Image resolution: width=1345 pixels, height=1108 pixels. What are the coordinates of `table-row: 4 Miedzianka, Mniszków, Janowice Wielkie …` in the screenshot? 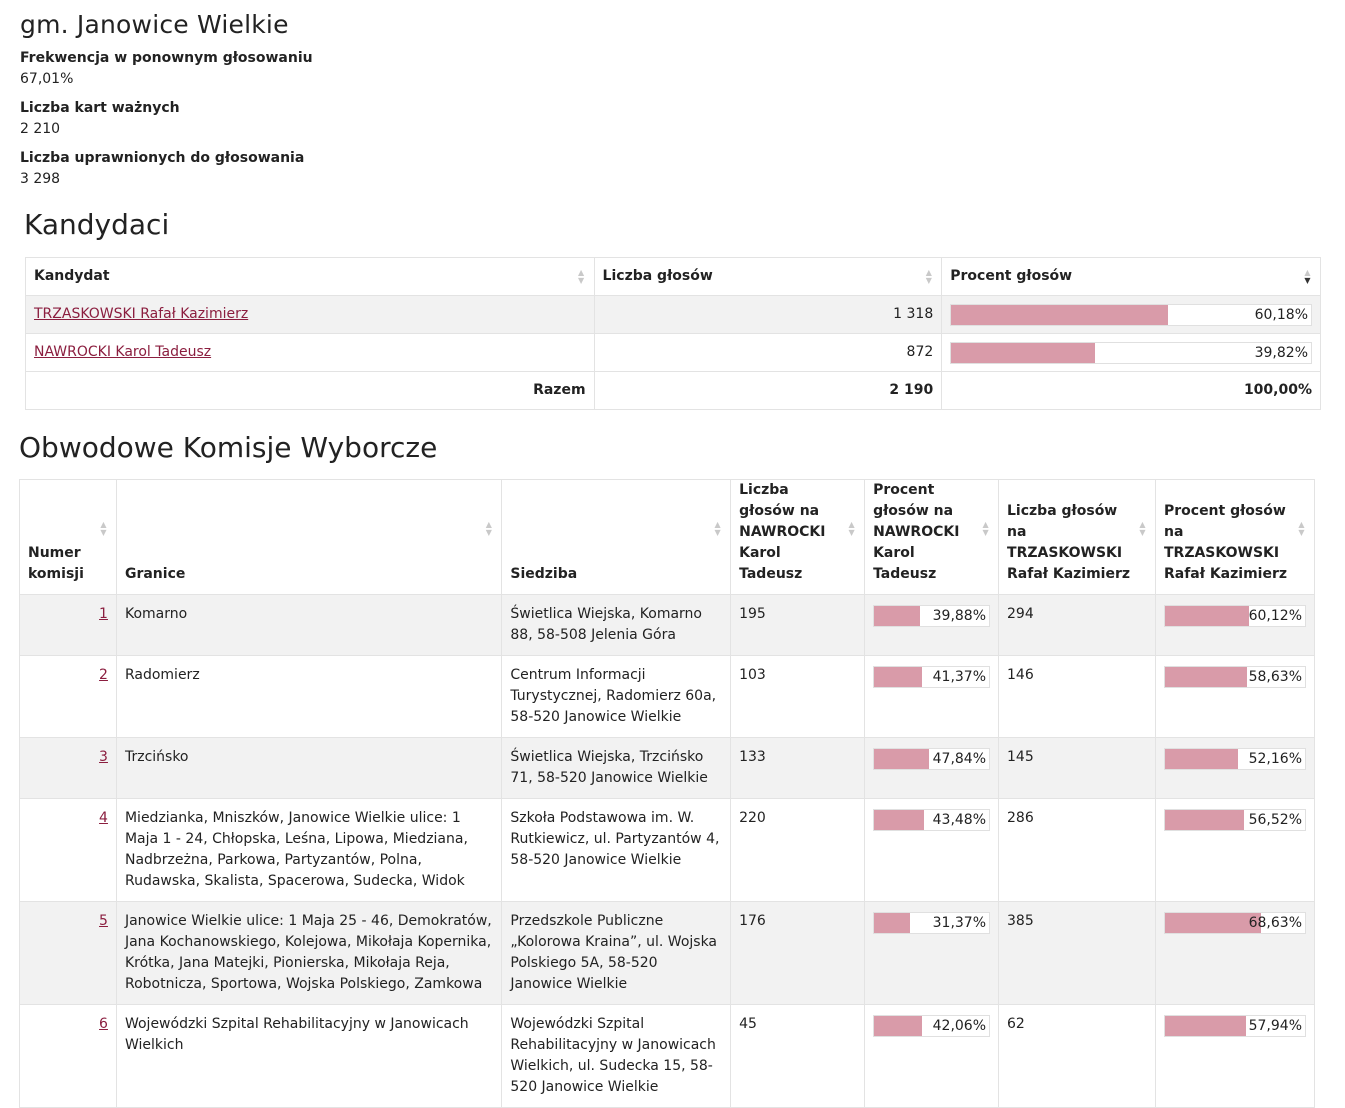 It's located at (667, 850).